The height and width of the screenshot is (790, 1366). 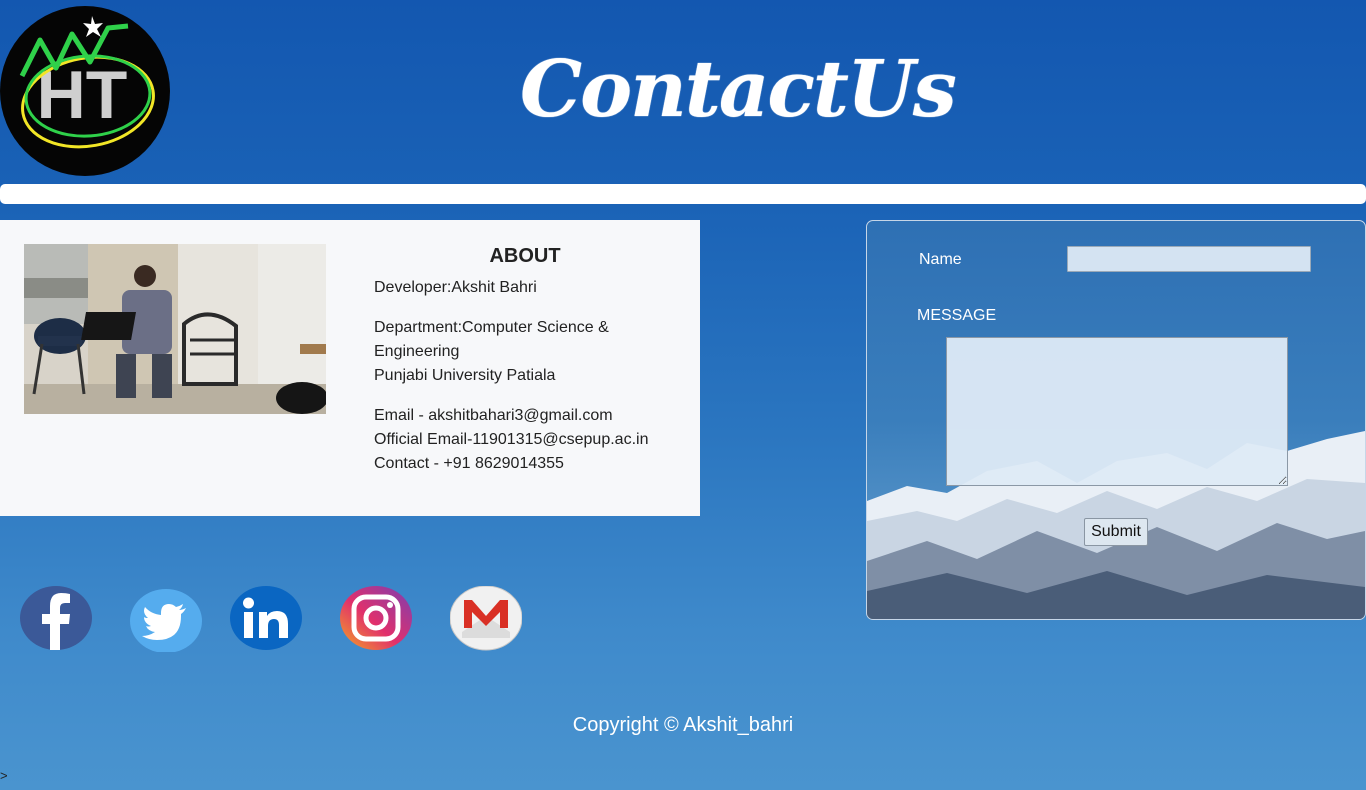 What do you see at coordinates (266, 619) in the screenshot?
I see `linkedin-icon` at bounding box center [266, 619].